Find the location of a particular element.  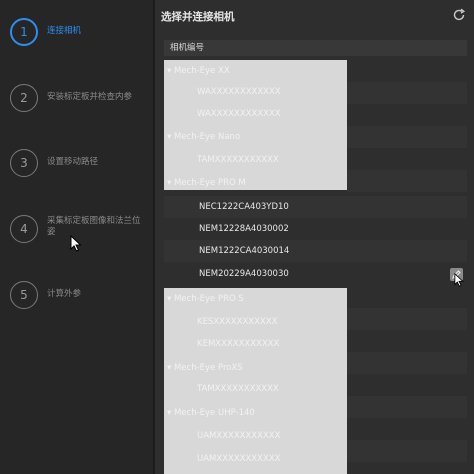

step-label: 设置移动路径 is located at coordinates (73, 162).